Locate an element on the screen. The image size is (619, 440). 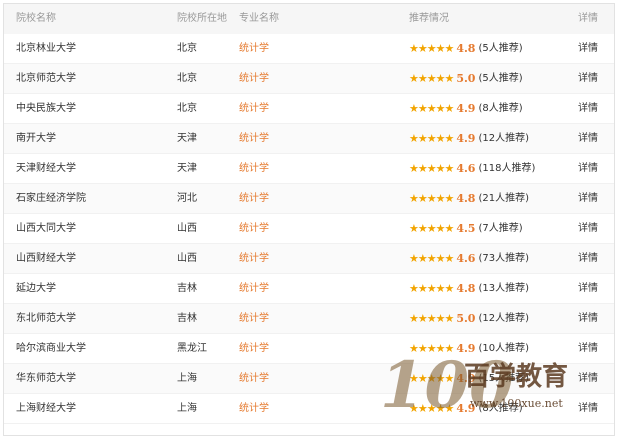
table-row: 山西财经大学 山西 统计学 ★★★★★ 4.6 (73人推荐) 详情 is located at coordinates (309, 259).